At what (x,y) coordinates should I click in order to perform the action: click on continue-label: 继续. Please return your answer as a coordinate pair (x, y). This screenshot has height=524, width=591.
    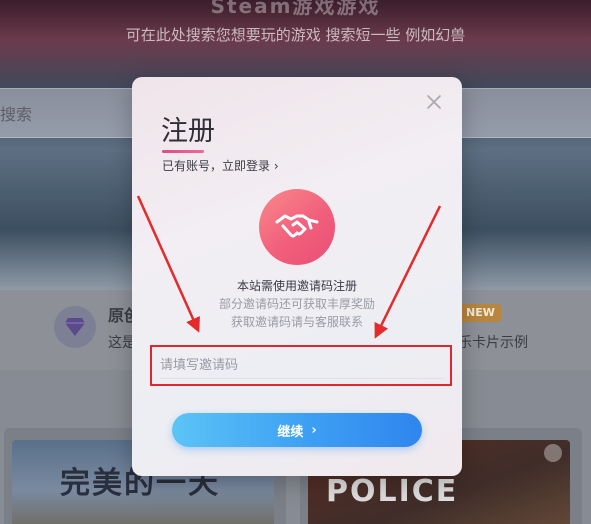
    Looking at the image, I should click on (290, 432).